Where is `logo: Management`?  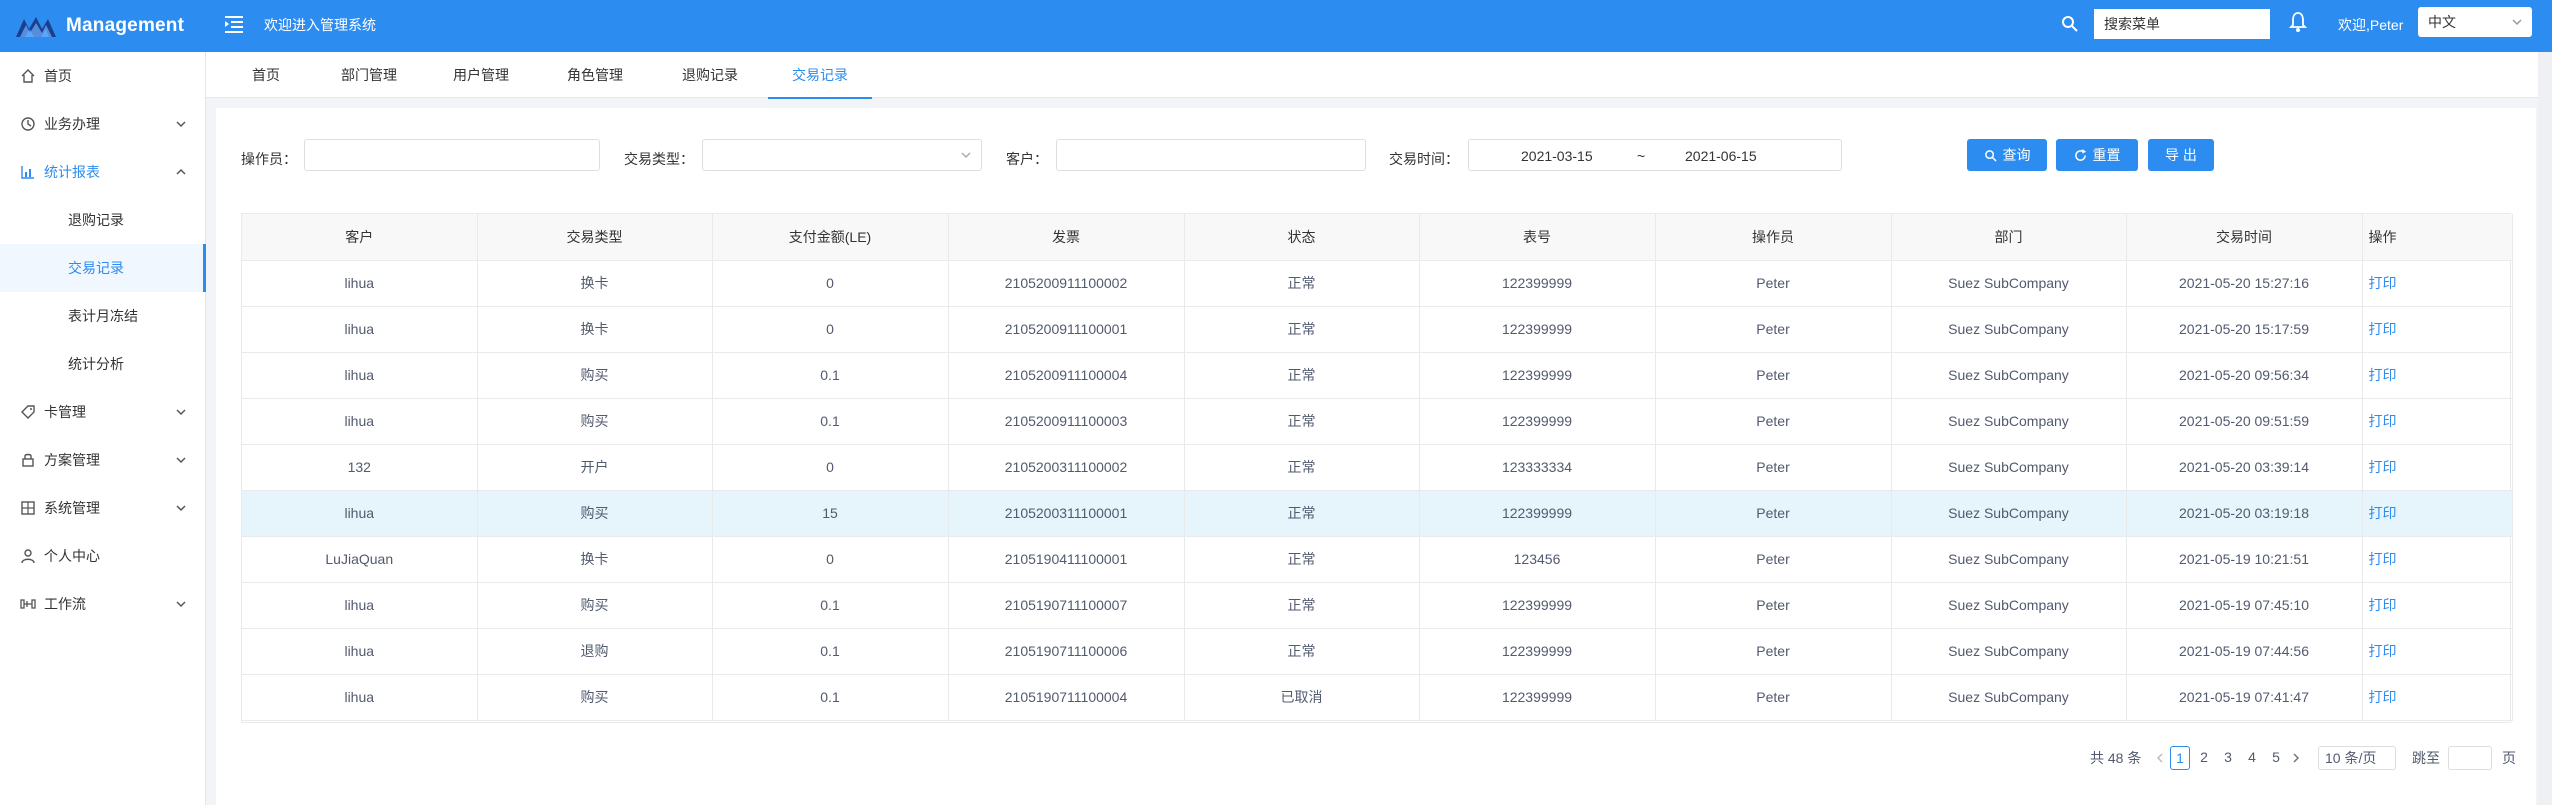 logo: Management is located at coordinates (100, 26).